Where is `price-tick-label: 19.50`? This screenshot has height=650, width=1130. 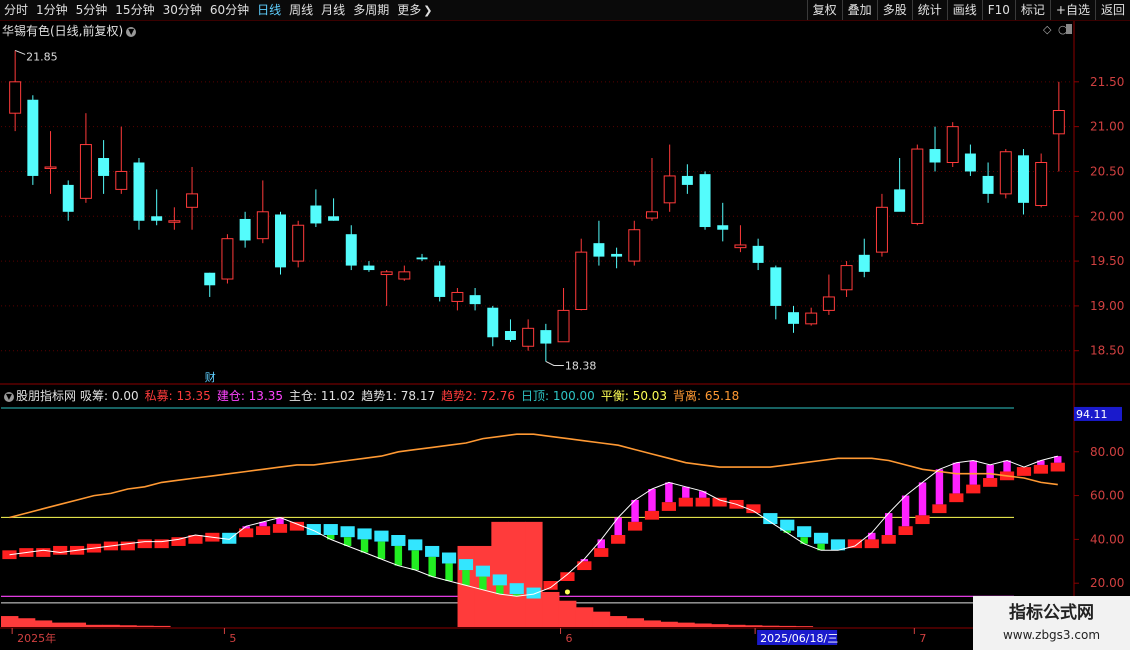 price-tick-label: 19.50 is located at coordinates (1107, 261).